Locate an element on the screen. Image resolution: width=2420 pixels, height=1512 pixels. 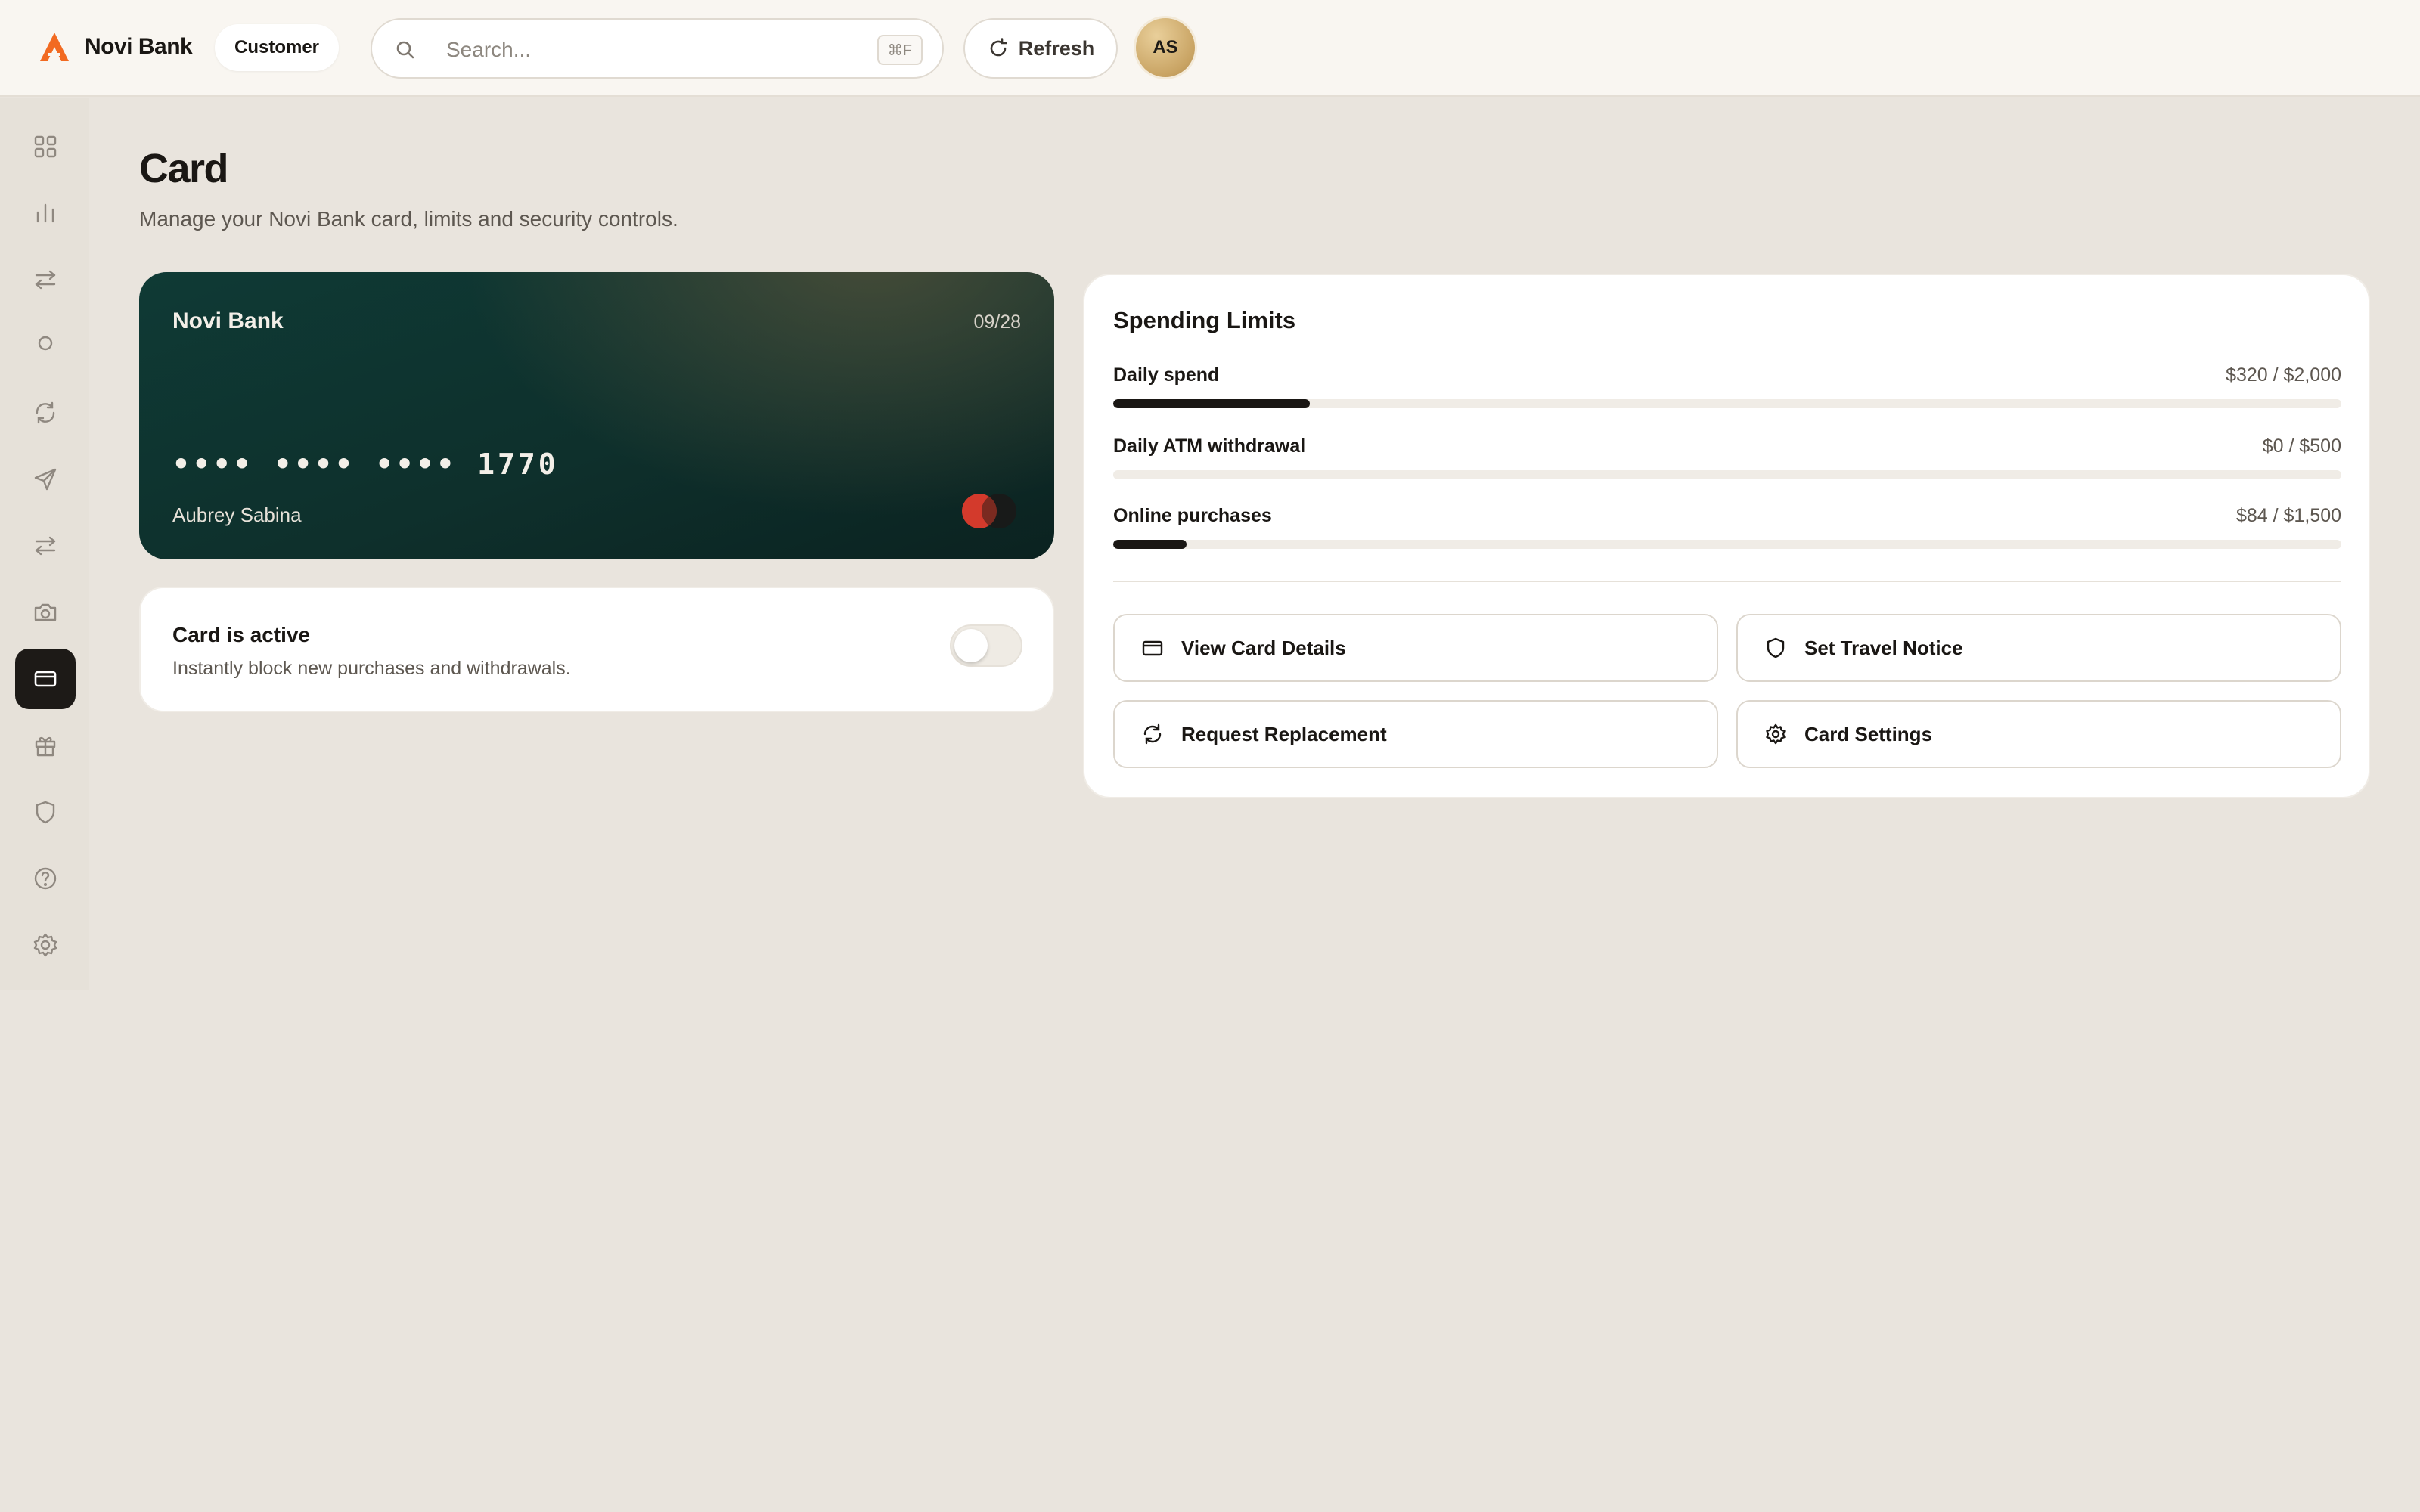
request-replacement-button: Request Replacement is located at coordinates (1415, 734).